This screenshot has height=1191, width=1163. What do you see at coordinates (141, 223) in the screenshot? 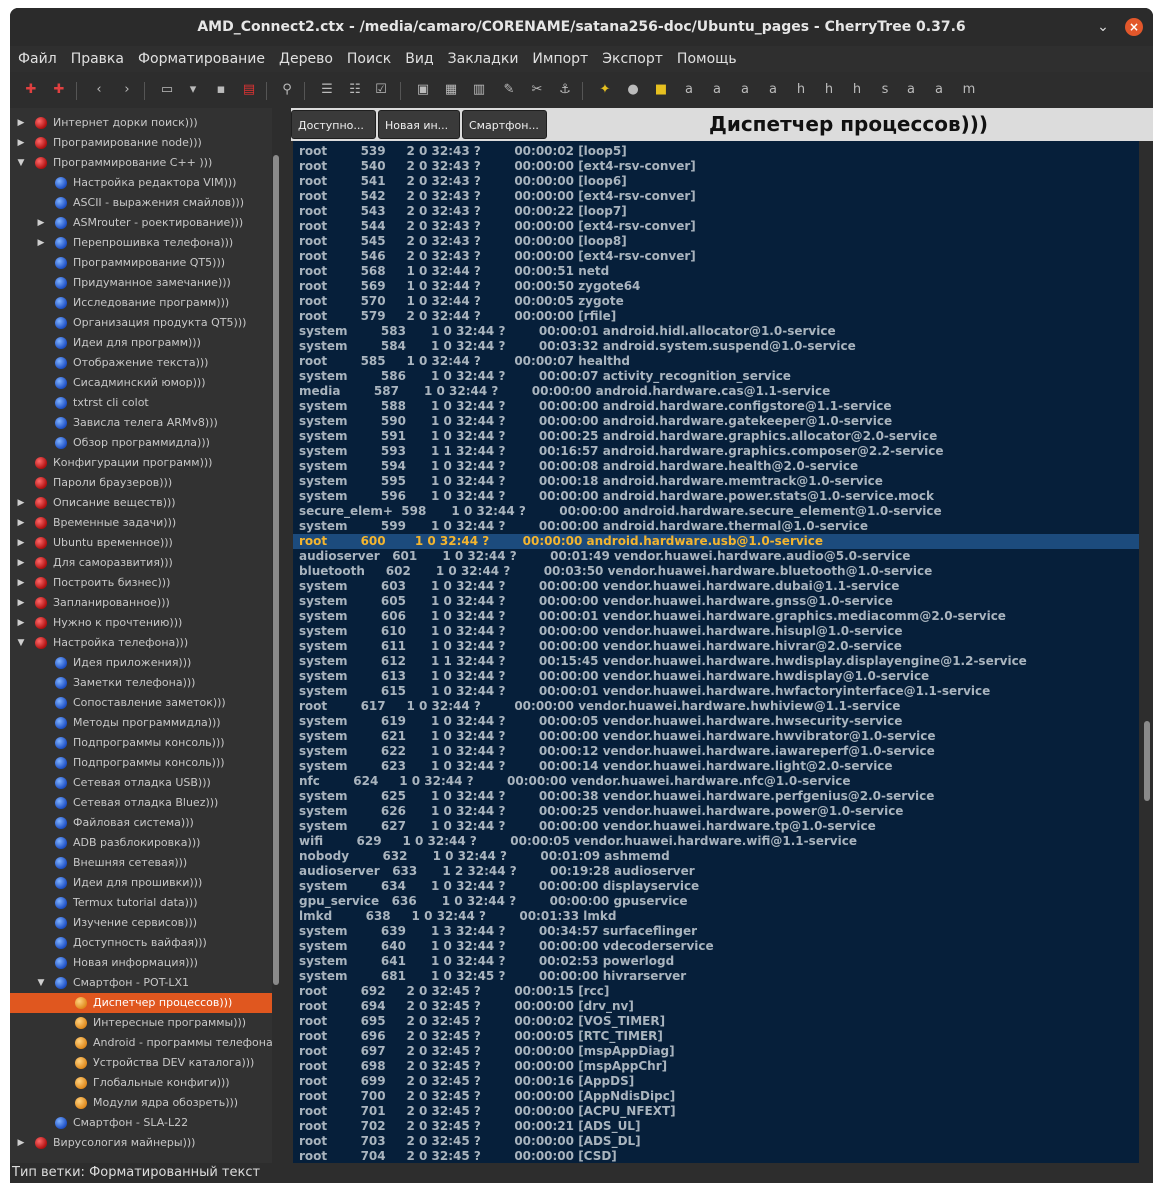
I see `tree-node: ▶ ASMrouter - роектирование)))` at bounding box center [141, 223].